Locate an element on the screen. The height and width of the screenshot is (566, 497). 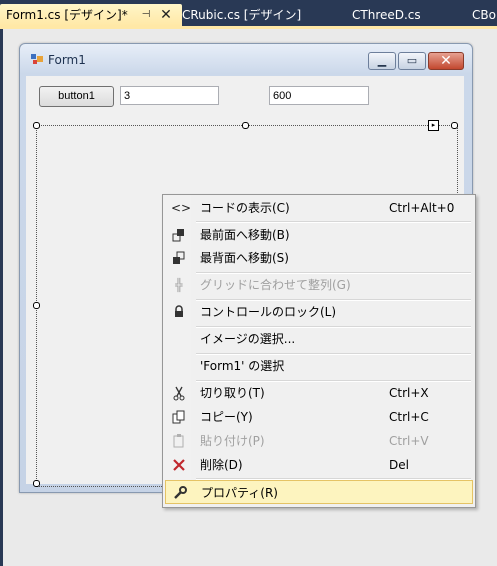
textbox-1: 3 is located at coordinates (169, 95).